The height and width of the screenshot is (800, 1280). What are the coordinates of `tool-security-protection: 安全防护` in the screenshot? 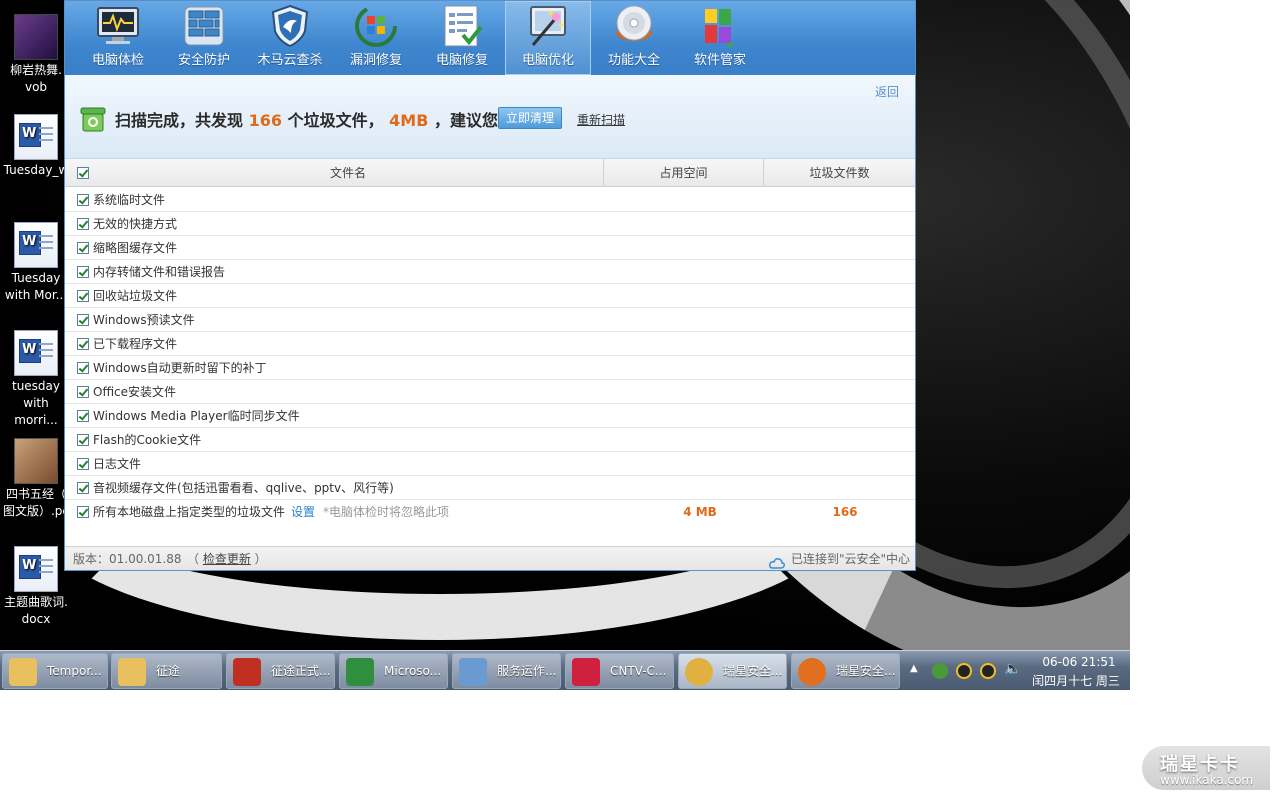 It's located at (204, 38).